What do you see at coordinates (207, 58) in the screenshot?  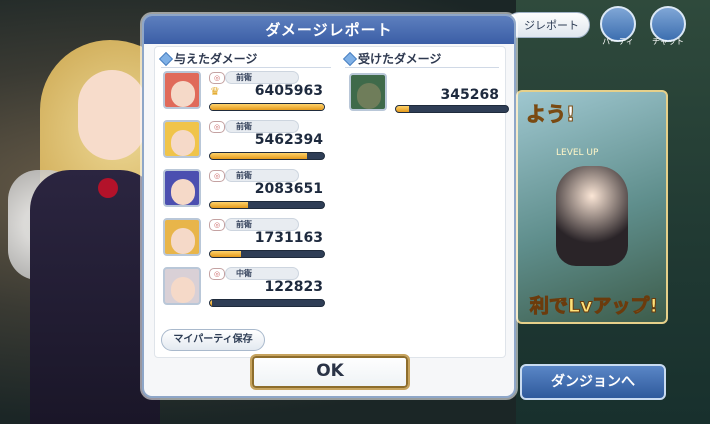 I see `dealt-damage-header: 与えたダメージ` at bounding box center [207, 58].